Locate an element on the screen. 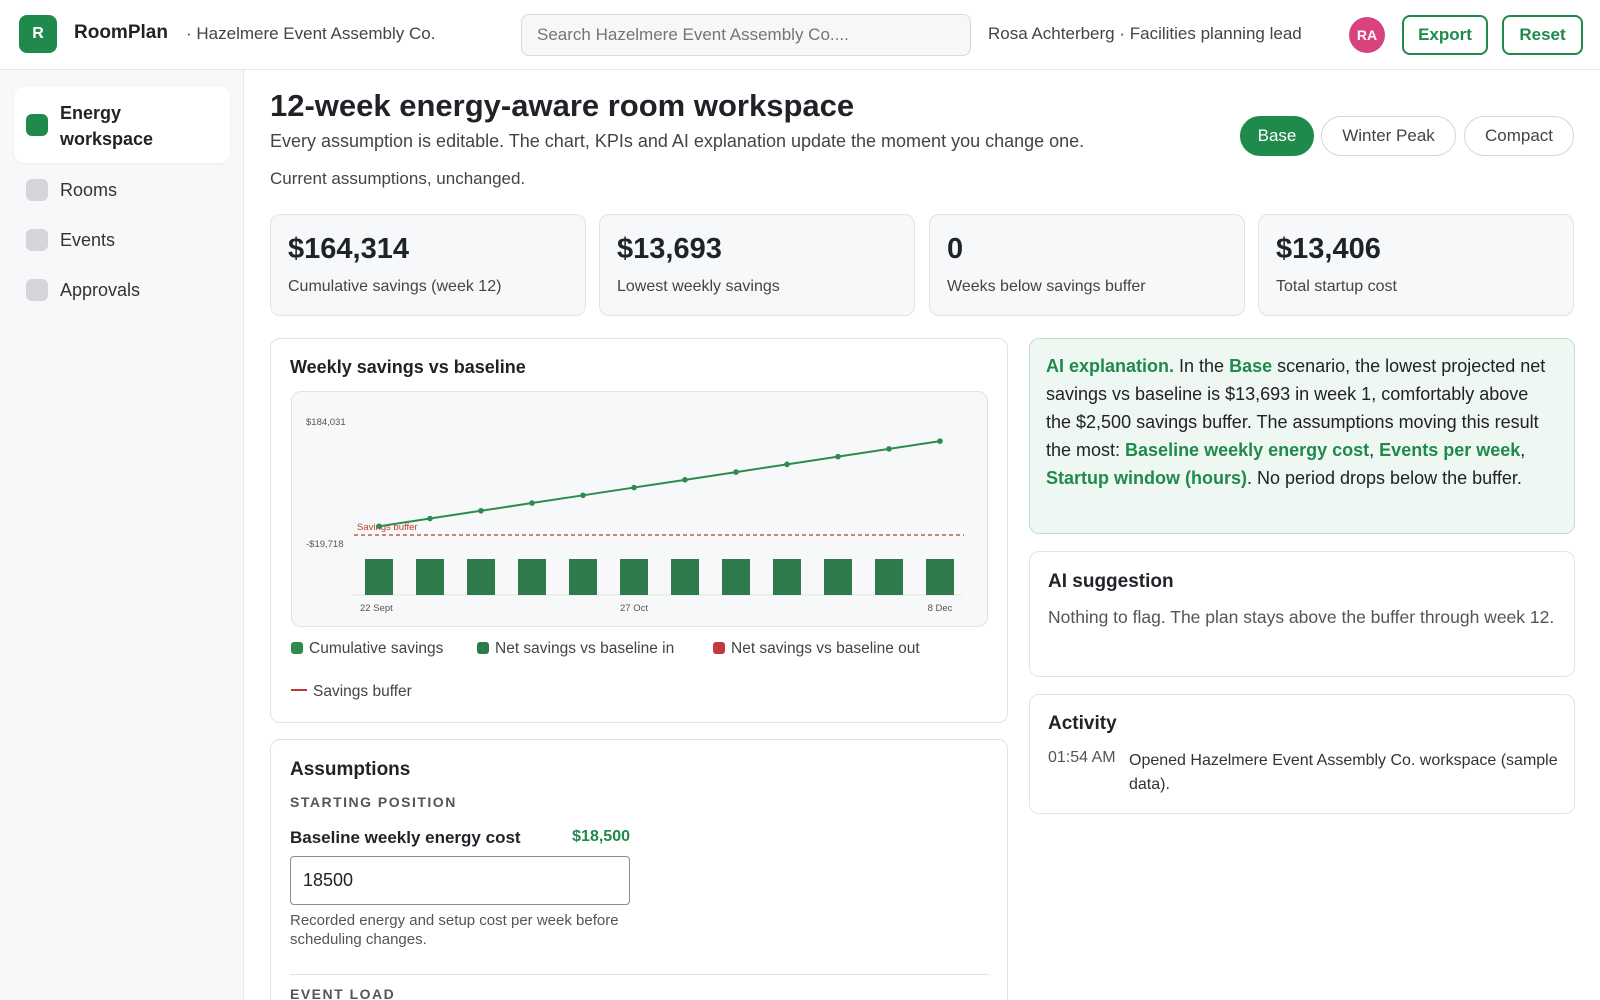 Image resolution: width=1600 pixels, height=1000 pixels. kpi-card-lowest: $13,693 Lowest weekly savings is located at coordinates (757, 265).